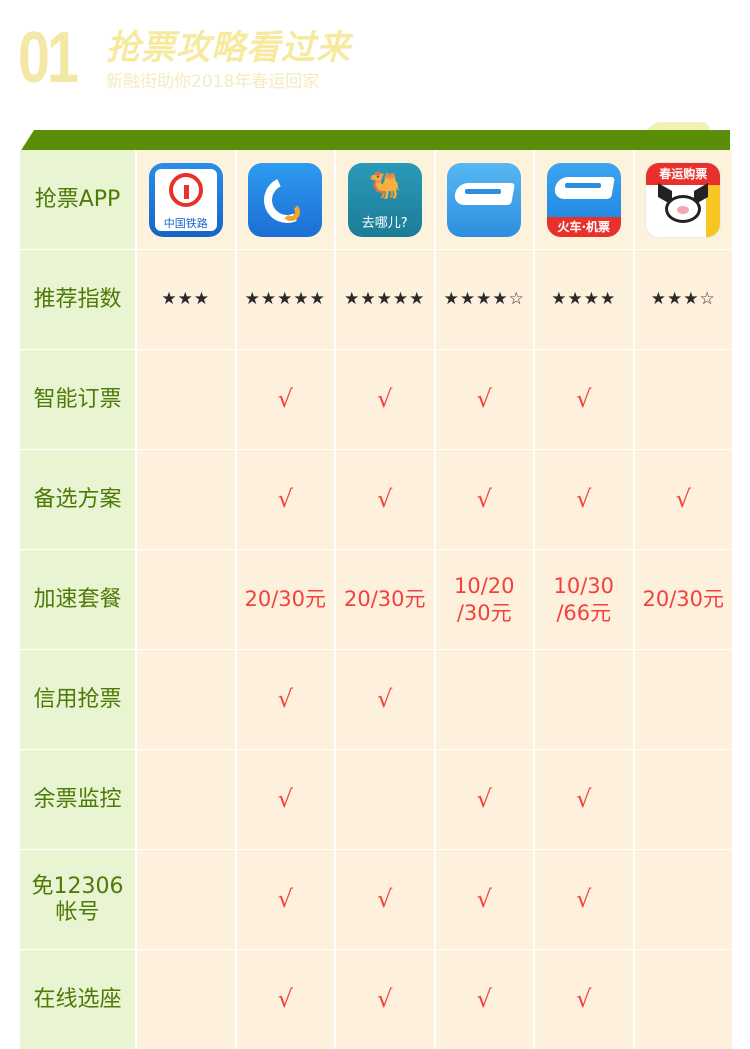  Describe the element at coordinates (185, 223) in the screenshot. I see `app-icon-label: 中国铁路` at that location.